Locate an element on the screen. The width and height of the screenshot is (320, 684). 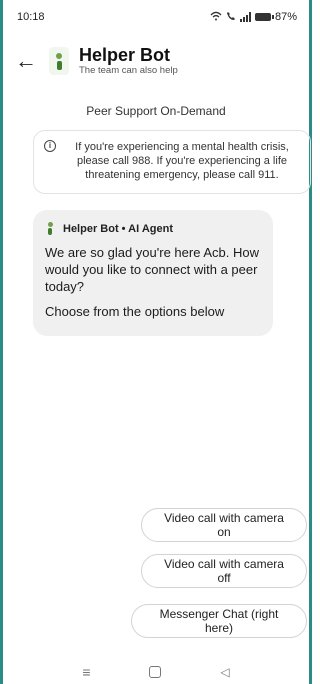
header-text: Helper Bot The team can also help is located at coordinates (128, 61).